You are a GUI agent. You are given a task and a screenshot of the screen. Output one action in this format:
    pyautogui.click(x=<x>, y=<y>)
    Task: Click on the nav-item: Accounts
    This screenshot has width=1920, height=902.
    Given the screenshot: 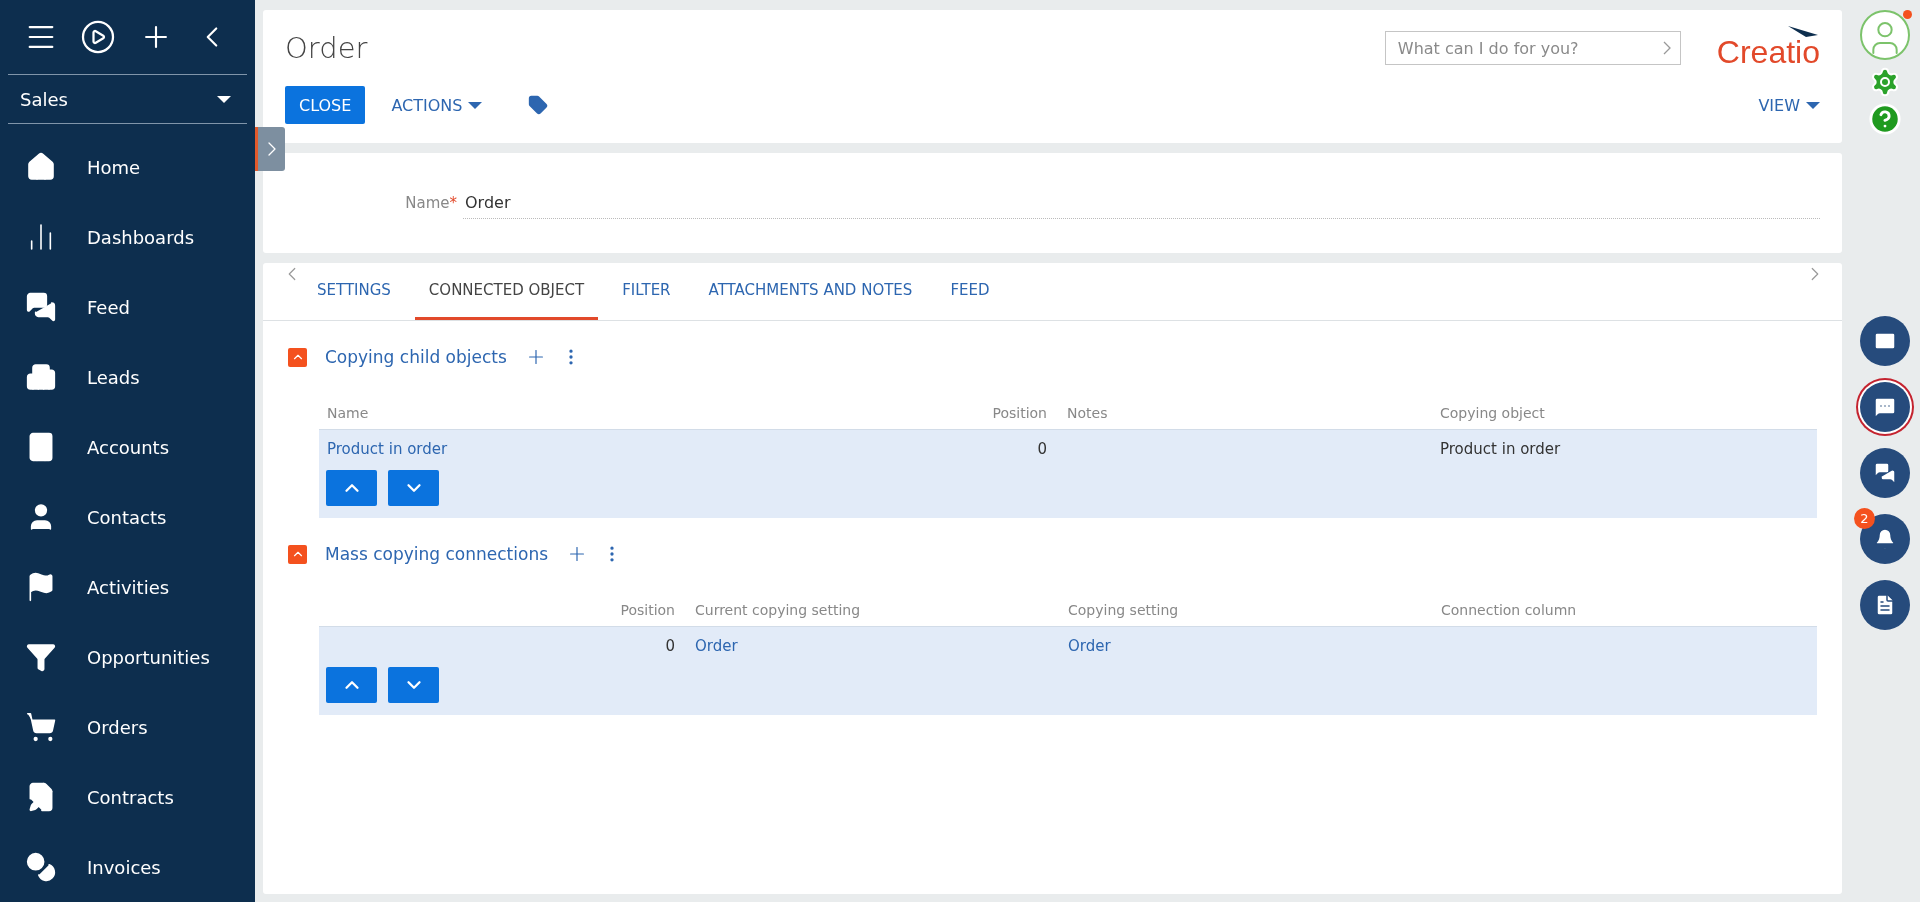 What is the action you would take?
    pyautogui.click(x=127, y=447)
    